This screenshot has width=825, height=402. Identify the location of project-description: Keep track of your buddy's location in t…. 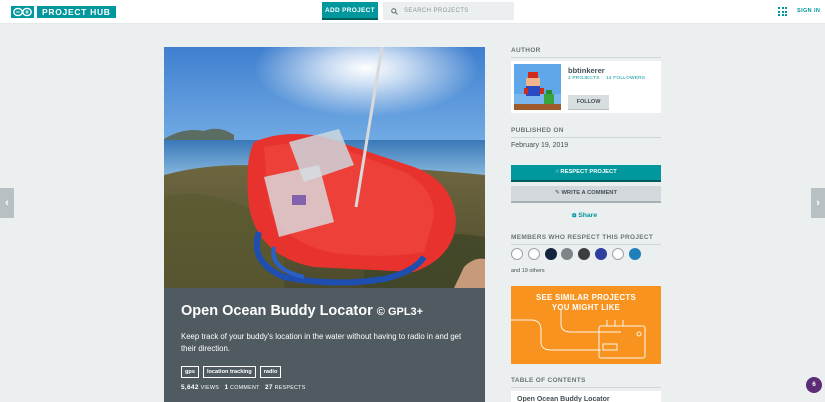
(321, 342).